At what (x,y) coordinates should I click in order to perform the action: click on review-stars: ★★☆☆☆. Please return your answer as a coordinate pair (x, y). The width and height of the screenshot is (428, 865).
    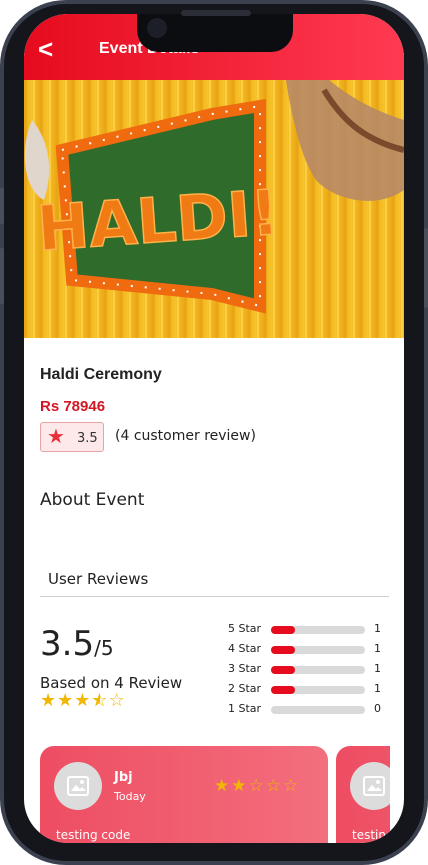
    Looking at the image, I should click on (257, 786).